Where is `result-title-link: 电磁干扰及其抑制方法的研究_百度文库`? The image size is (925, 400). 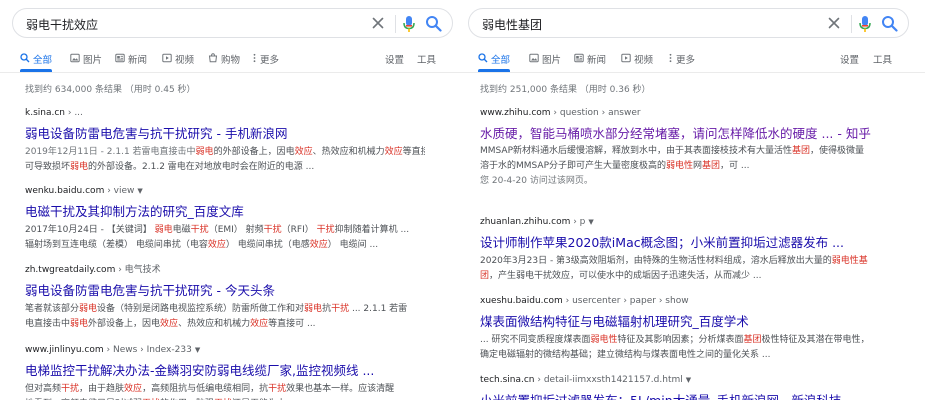 result-title-link: 电磁干扰及其抑制方法的研究_百度文库 is located at coordinates (225, 212).